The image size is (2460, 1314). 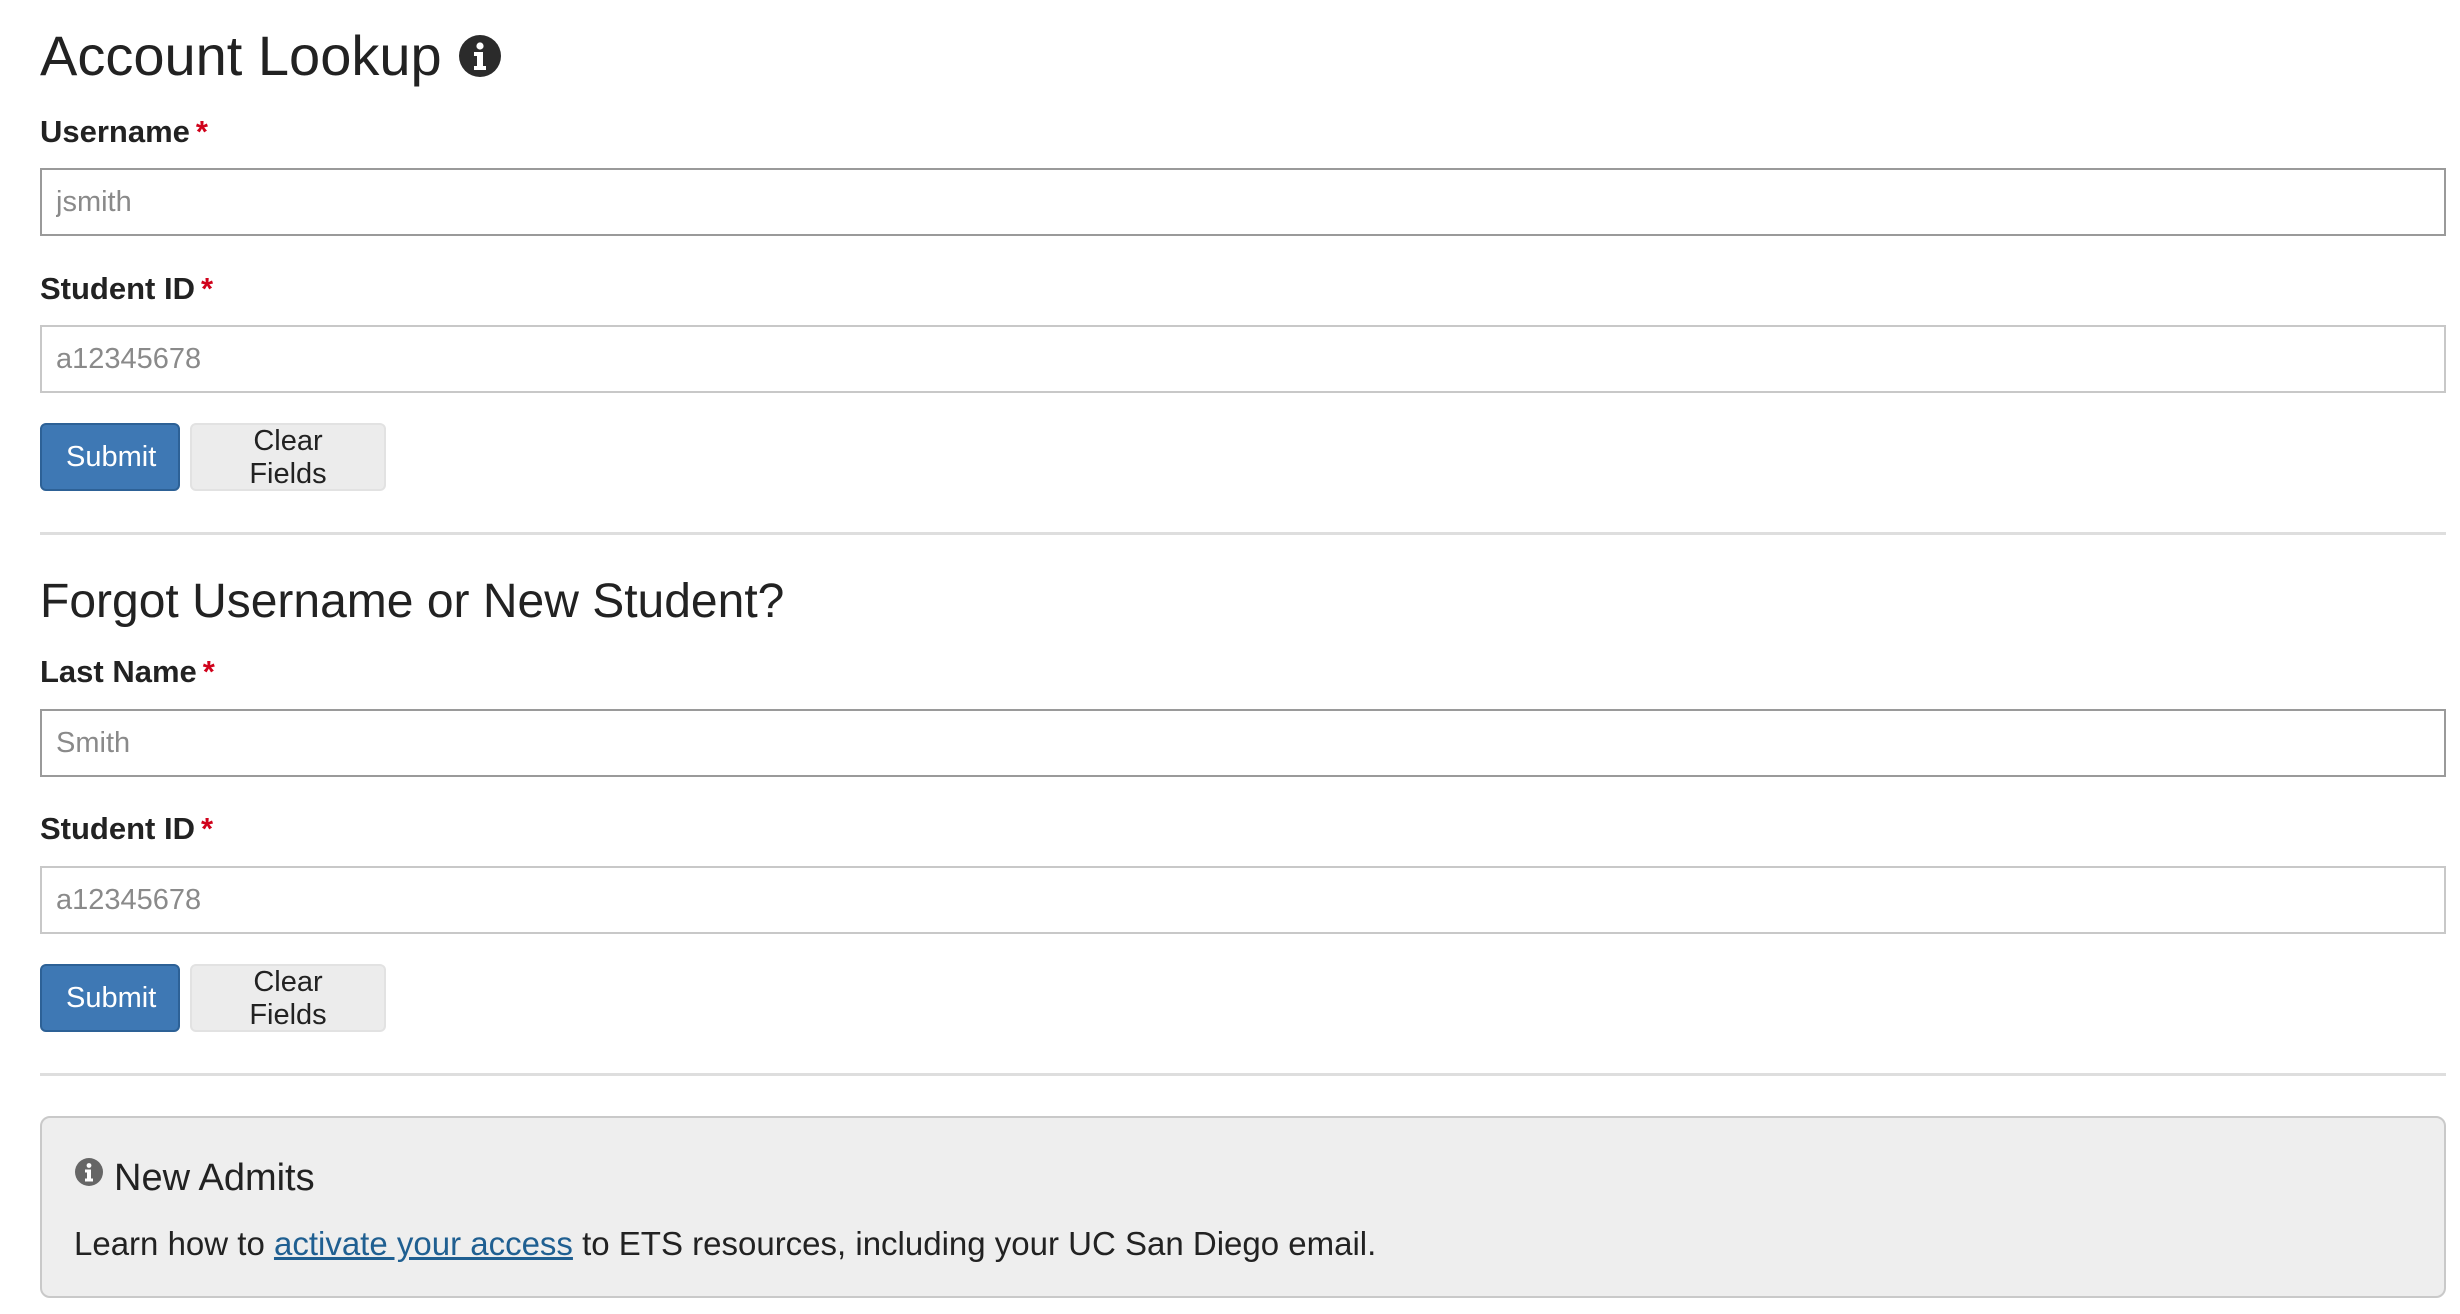 What do you see at coordinates (288, 998) in the screenshot?
I see `clear-fields-button-2: Clear Fields` at bounding box center [288, 998].